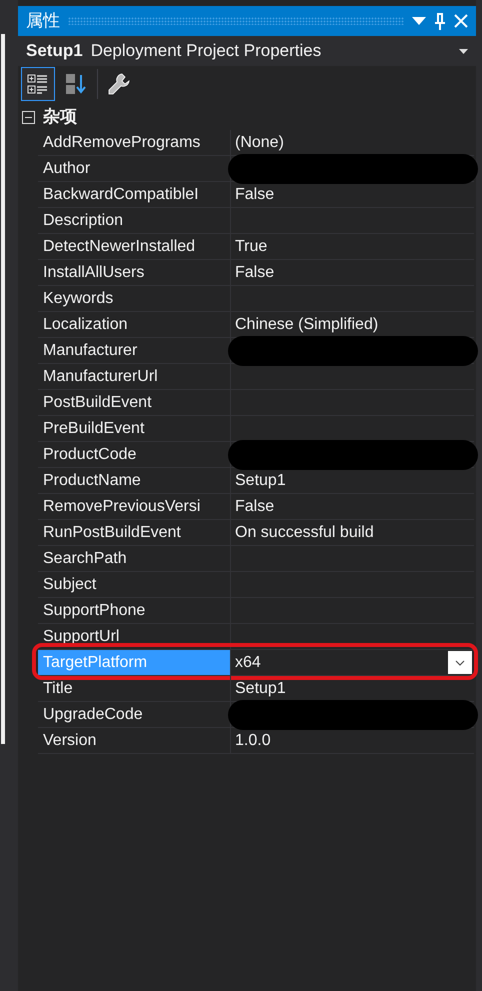 This screenshot has height=991, width=482. I want to click on chevron-icon, so click(460, 663).